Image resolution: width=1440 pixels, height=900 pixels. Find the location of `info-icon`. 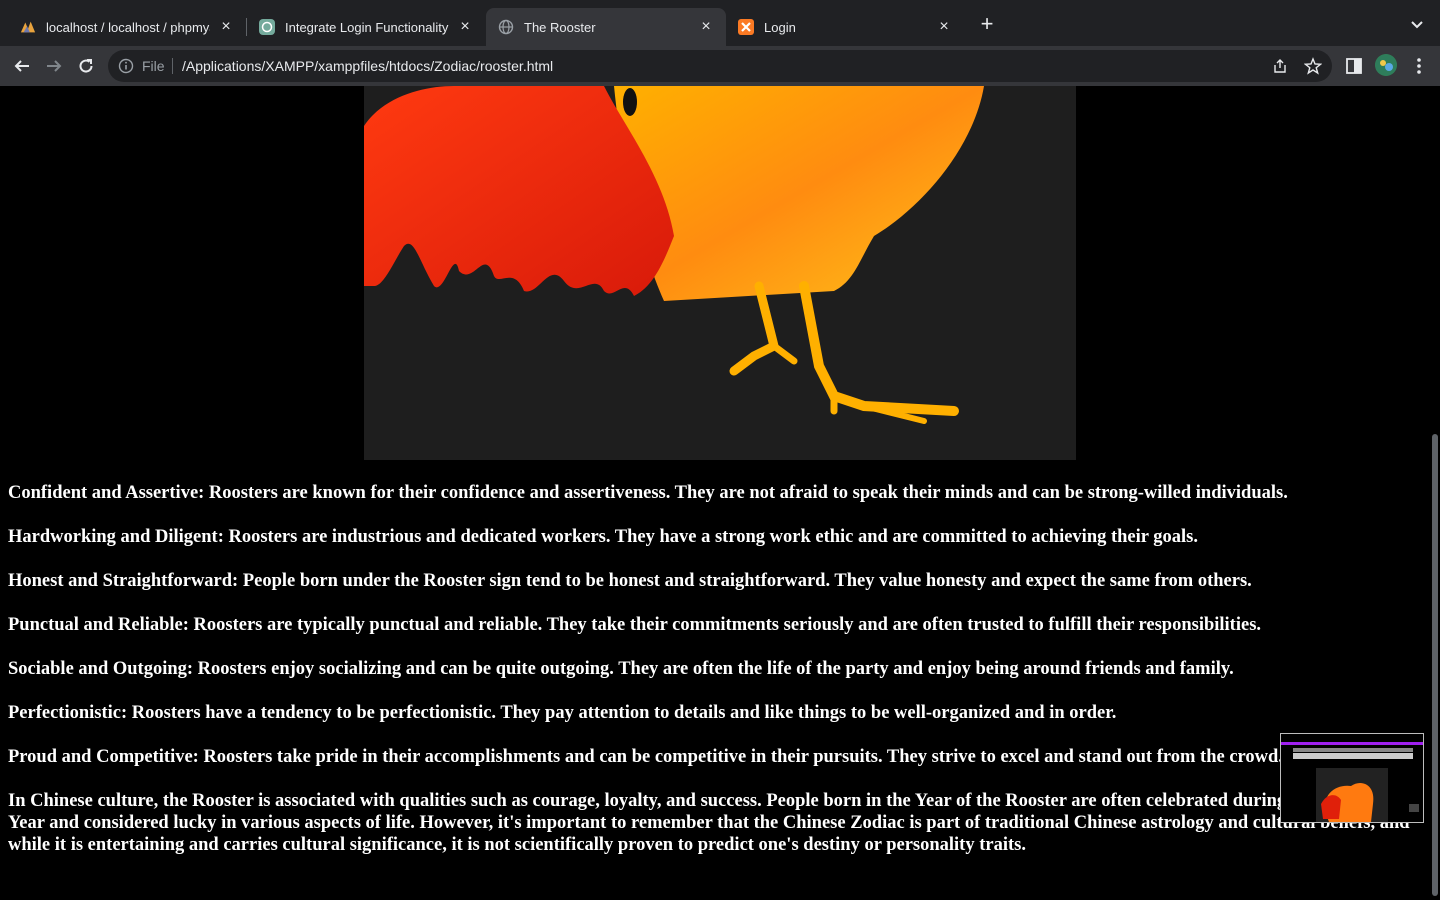

info-icon is located at coordinates (126, 66).